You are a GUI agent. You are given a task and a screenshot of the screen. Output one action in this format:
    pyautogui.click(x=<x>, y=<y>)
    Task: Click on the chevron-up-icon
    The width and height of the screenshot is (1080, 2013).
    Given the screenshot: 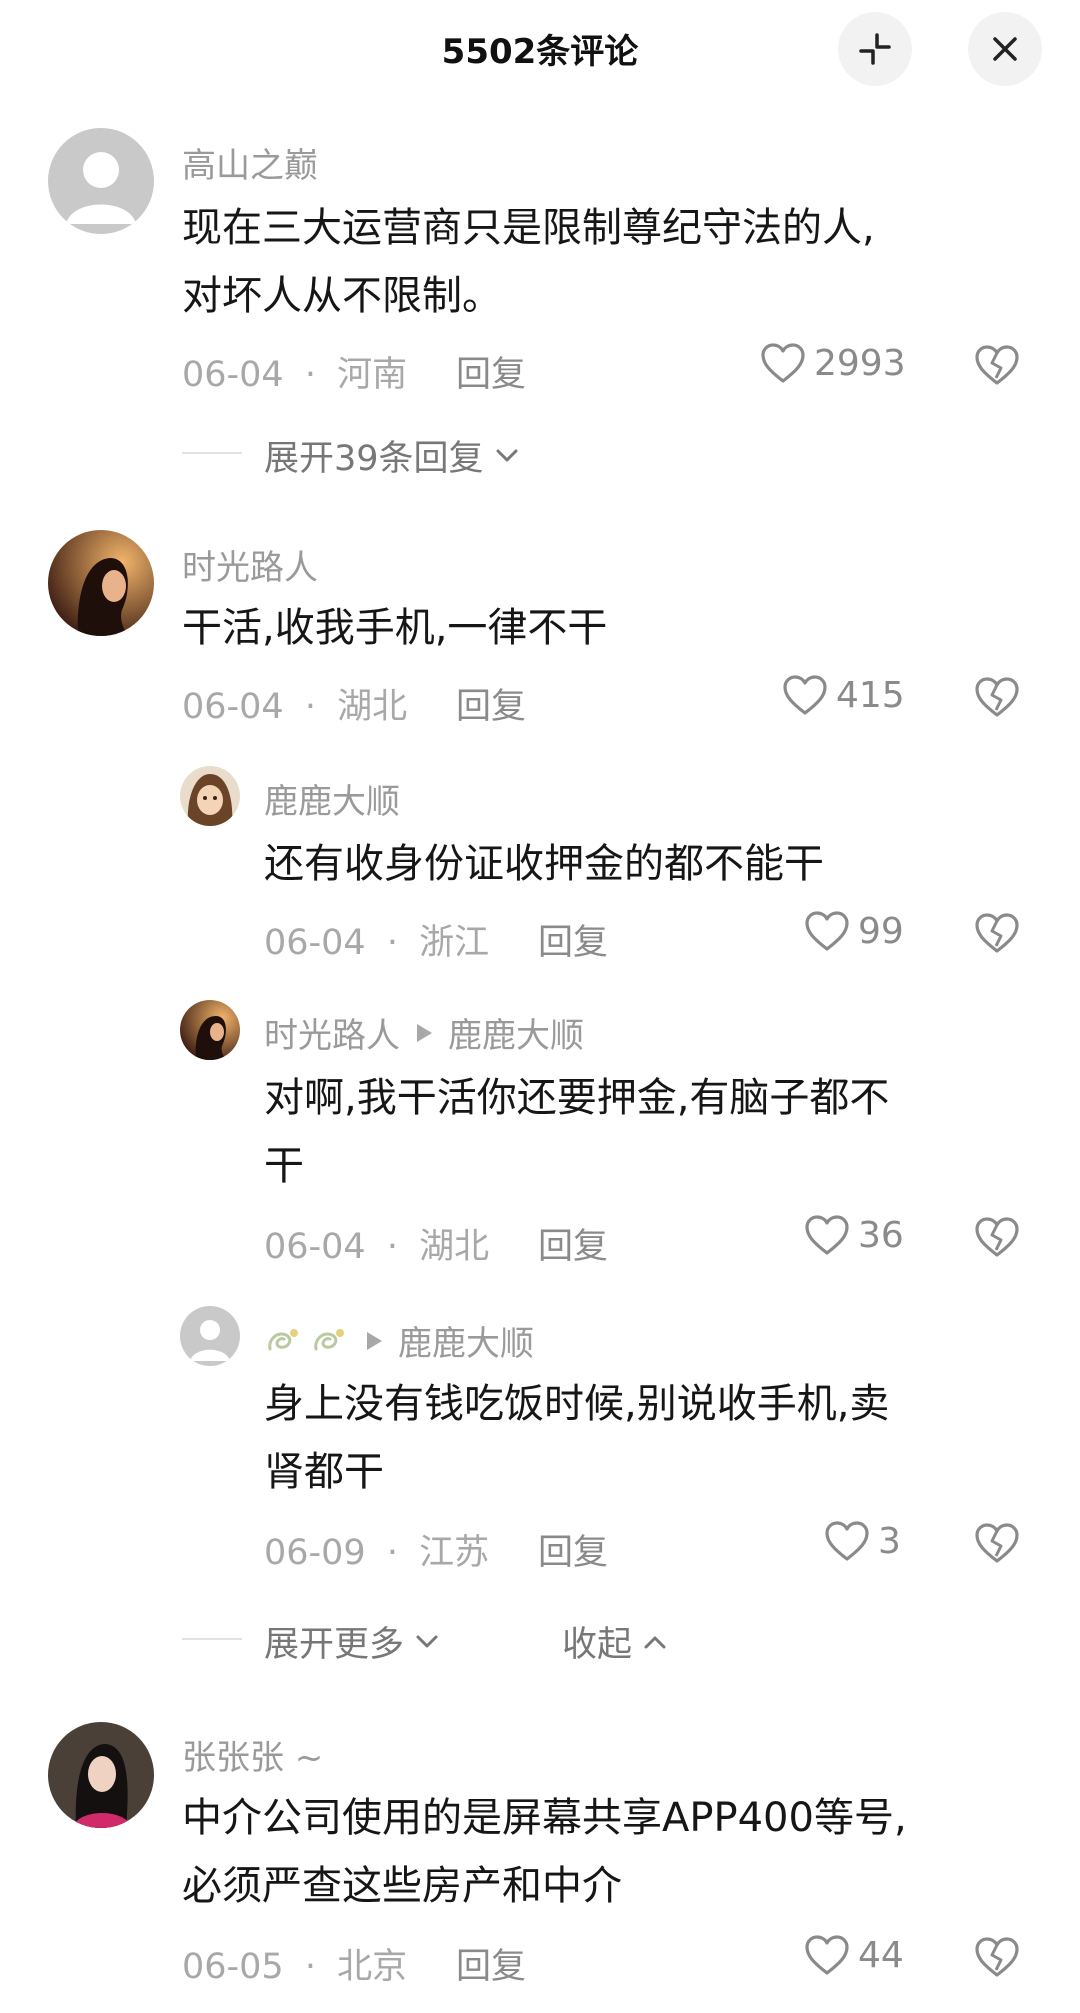 What is the action you would take?
    pyautogui.click(x=655, y=1642)
    